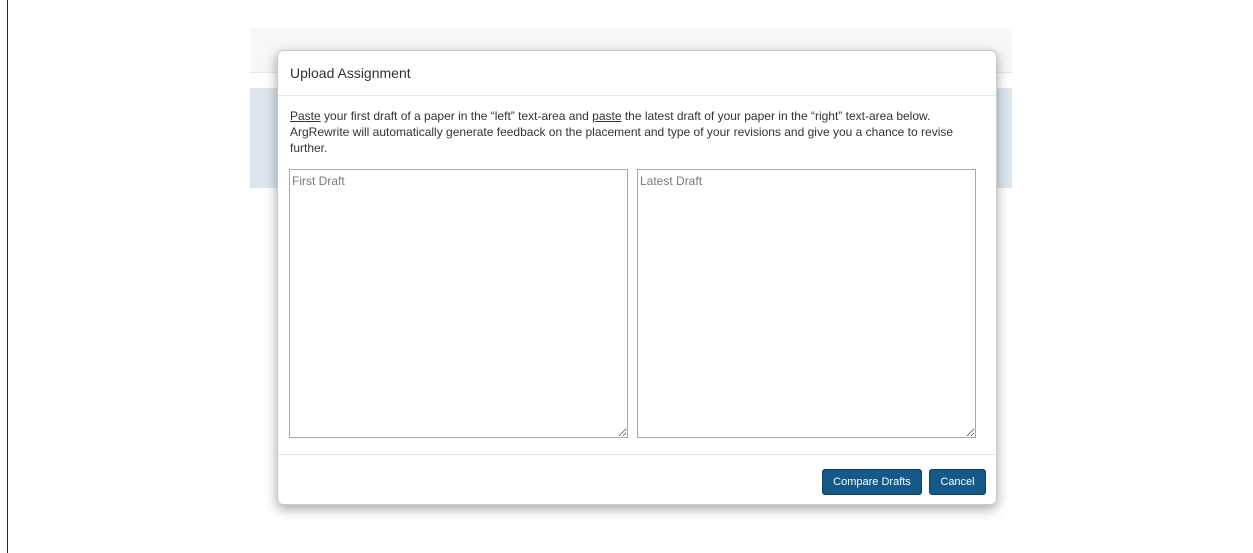 Image resolution: width=1253 pixels, height=553 pixels. What do you see at coordinates (607, 116) in the screenshot?
I see `instructions-paste-second: paste` at bounding box center [607, 116].